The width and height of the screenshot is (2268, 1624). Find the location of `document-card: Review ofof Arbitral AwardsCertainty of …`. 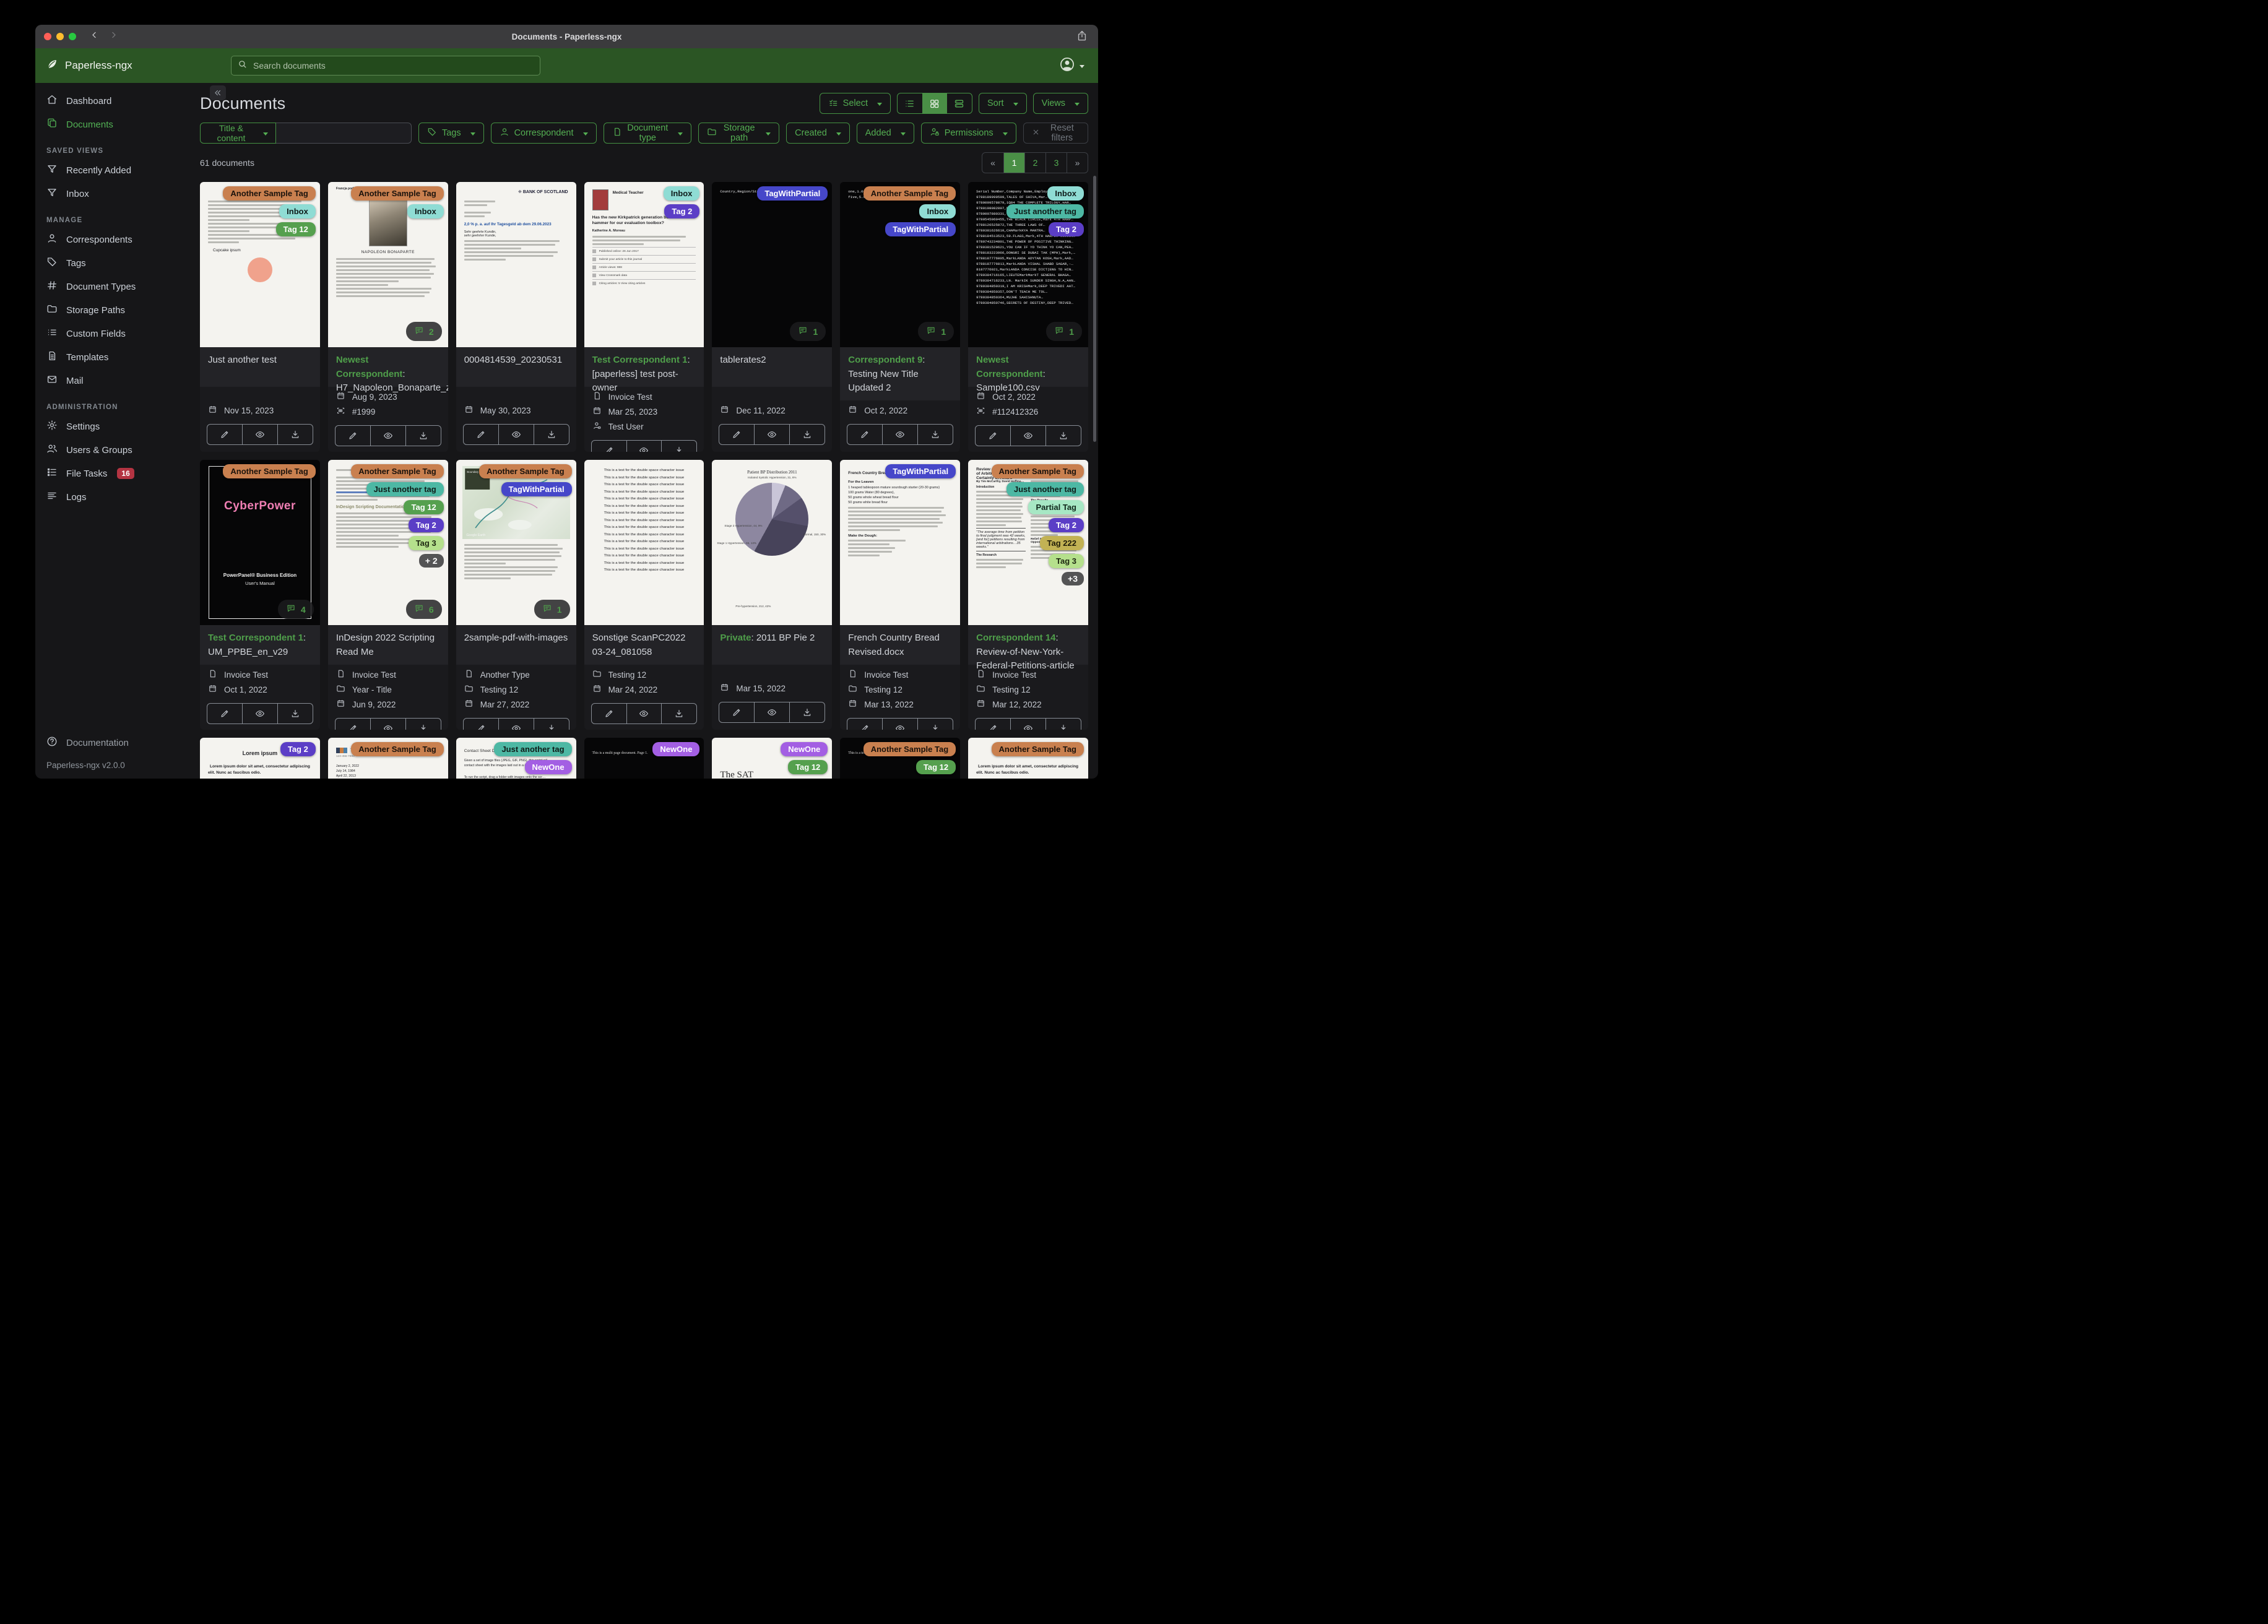

document-card: Review ofof Arbitral AwardsCertainty of … is located at coordinates (1028, 595).